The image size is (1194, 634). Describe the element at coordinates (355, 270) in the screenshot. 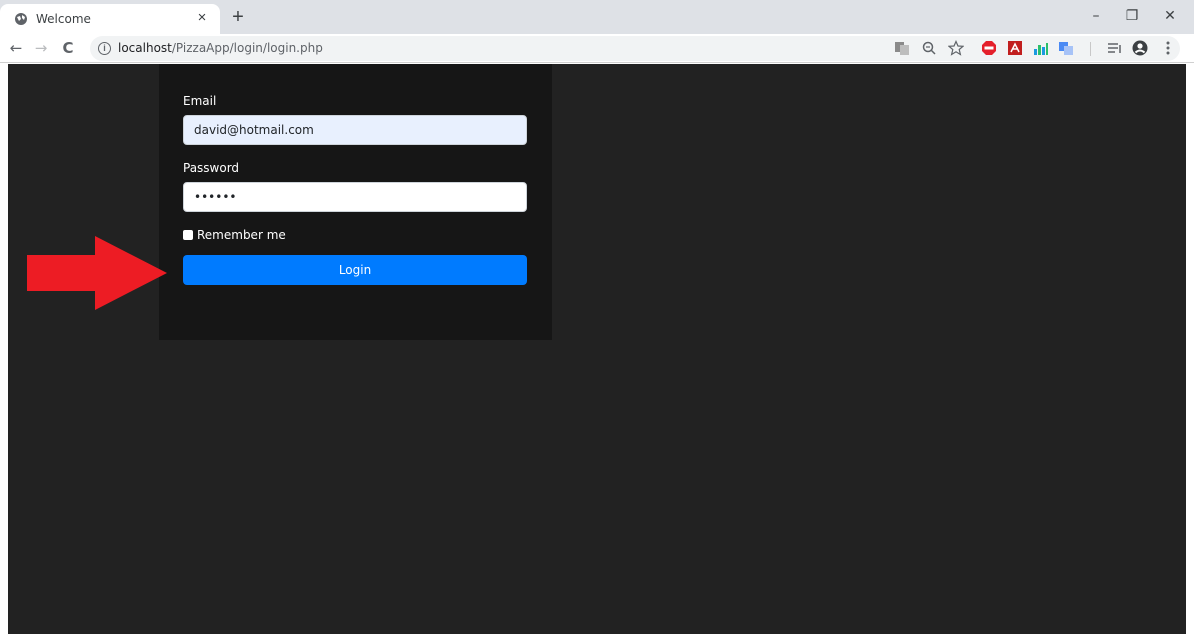

I see `login-button: Login` at that location.